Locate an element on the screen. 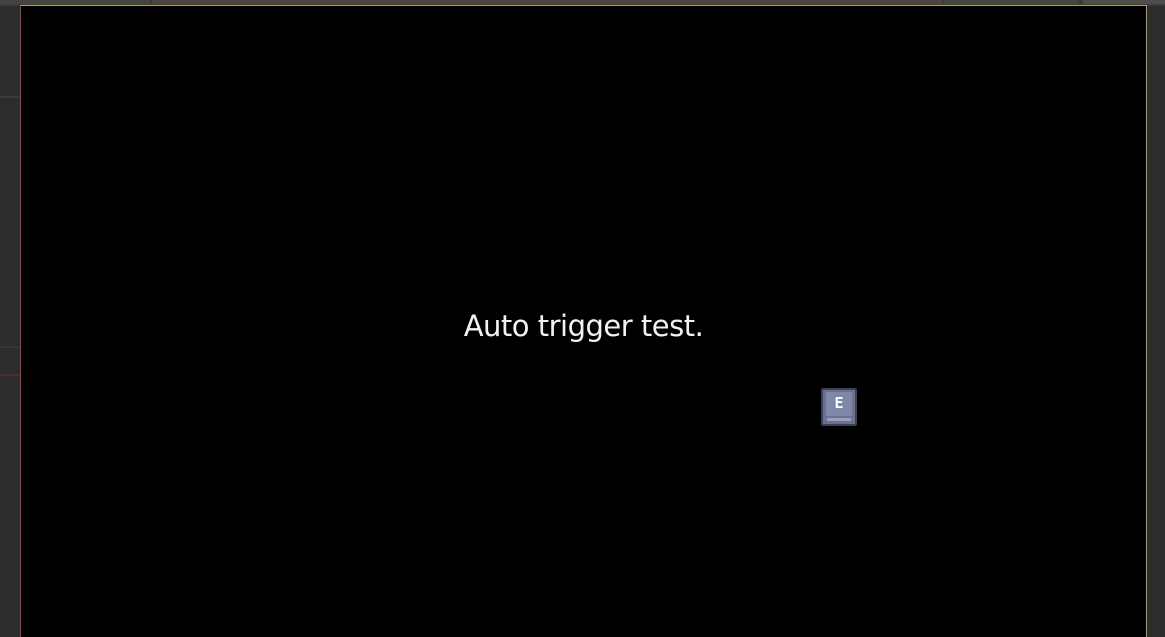  editor-tab-strip-right is located at coordinates (1011, 2).